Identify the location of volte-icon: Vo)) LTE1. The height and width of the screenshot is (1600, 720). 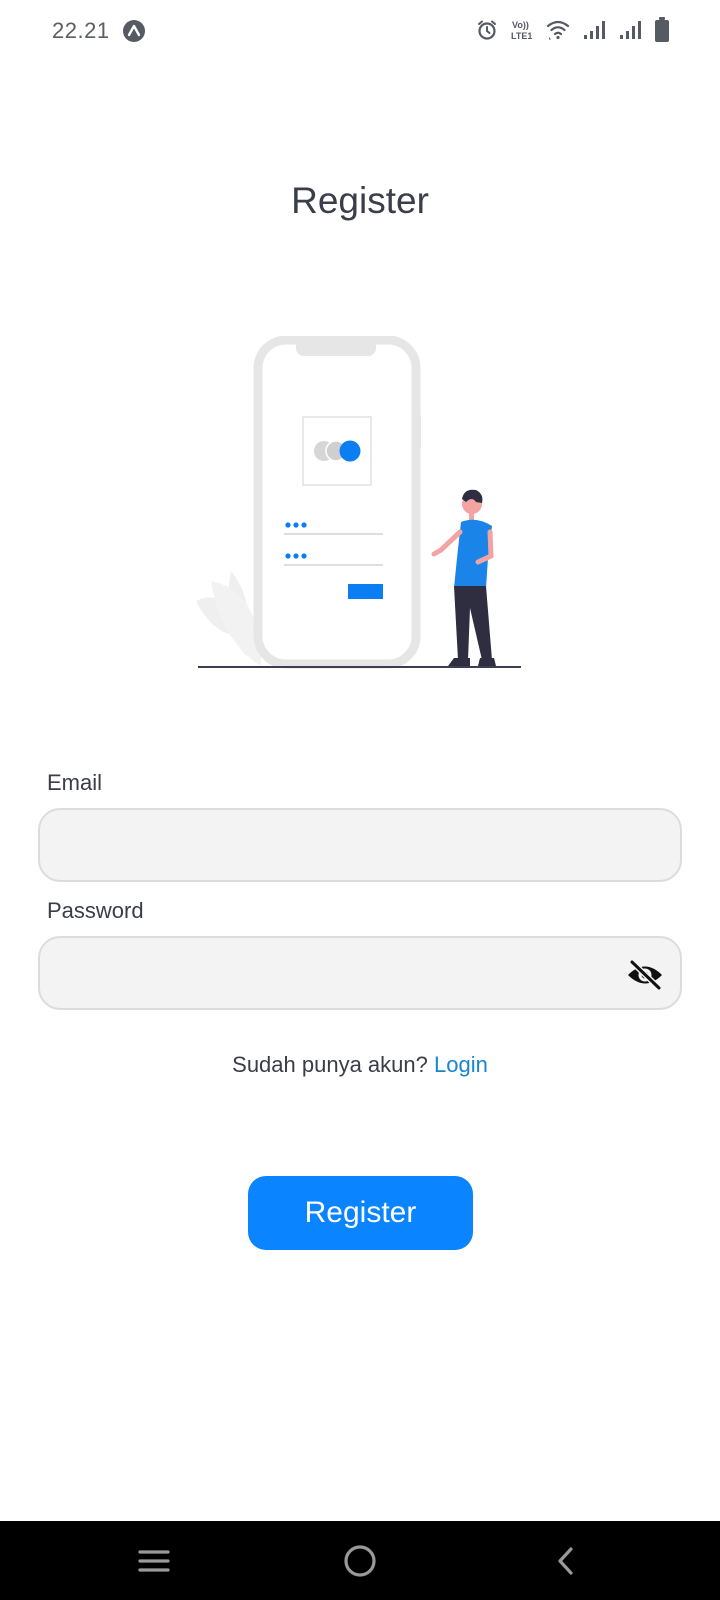
(521, 30).